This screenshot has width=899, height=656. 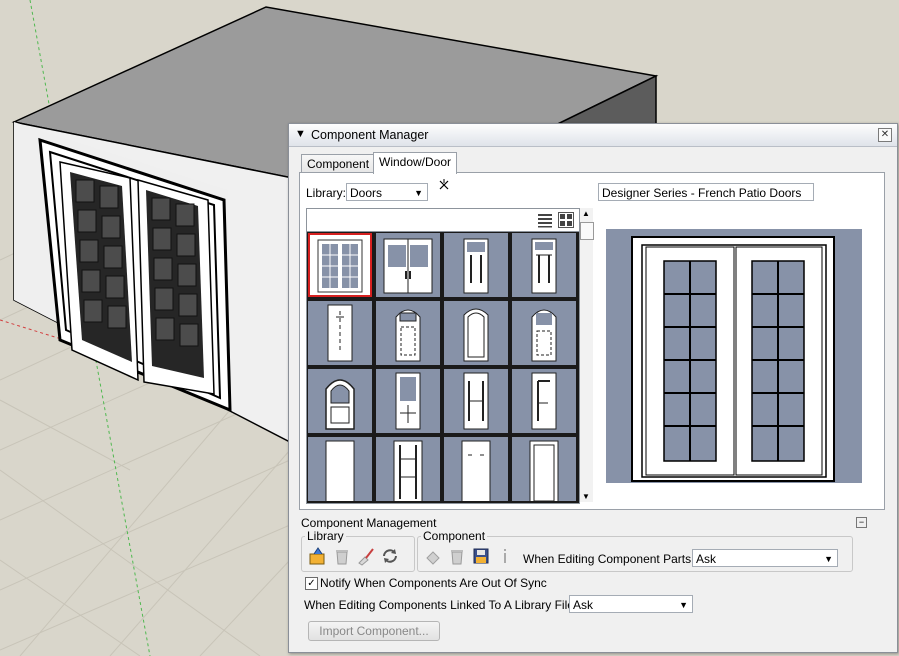 I want to click on thumbnail-blank-door, so click(x=340, y=469).